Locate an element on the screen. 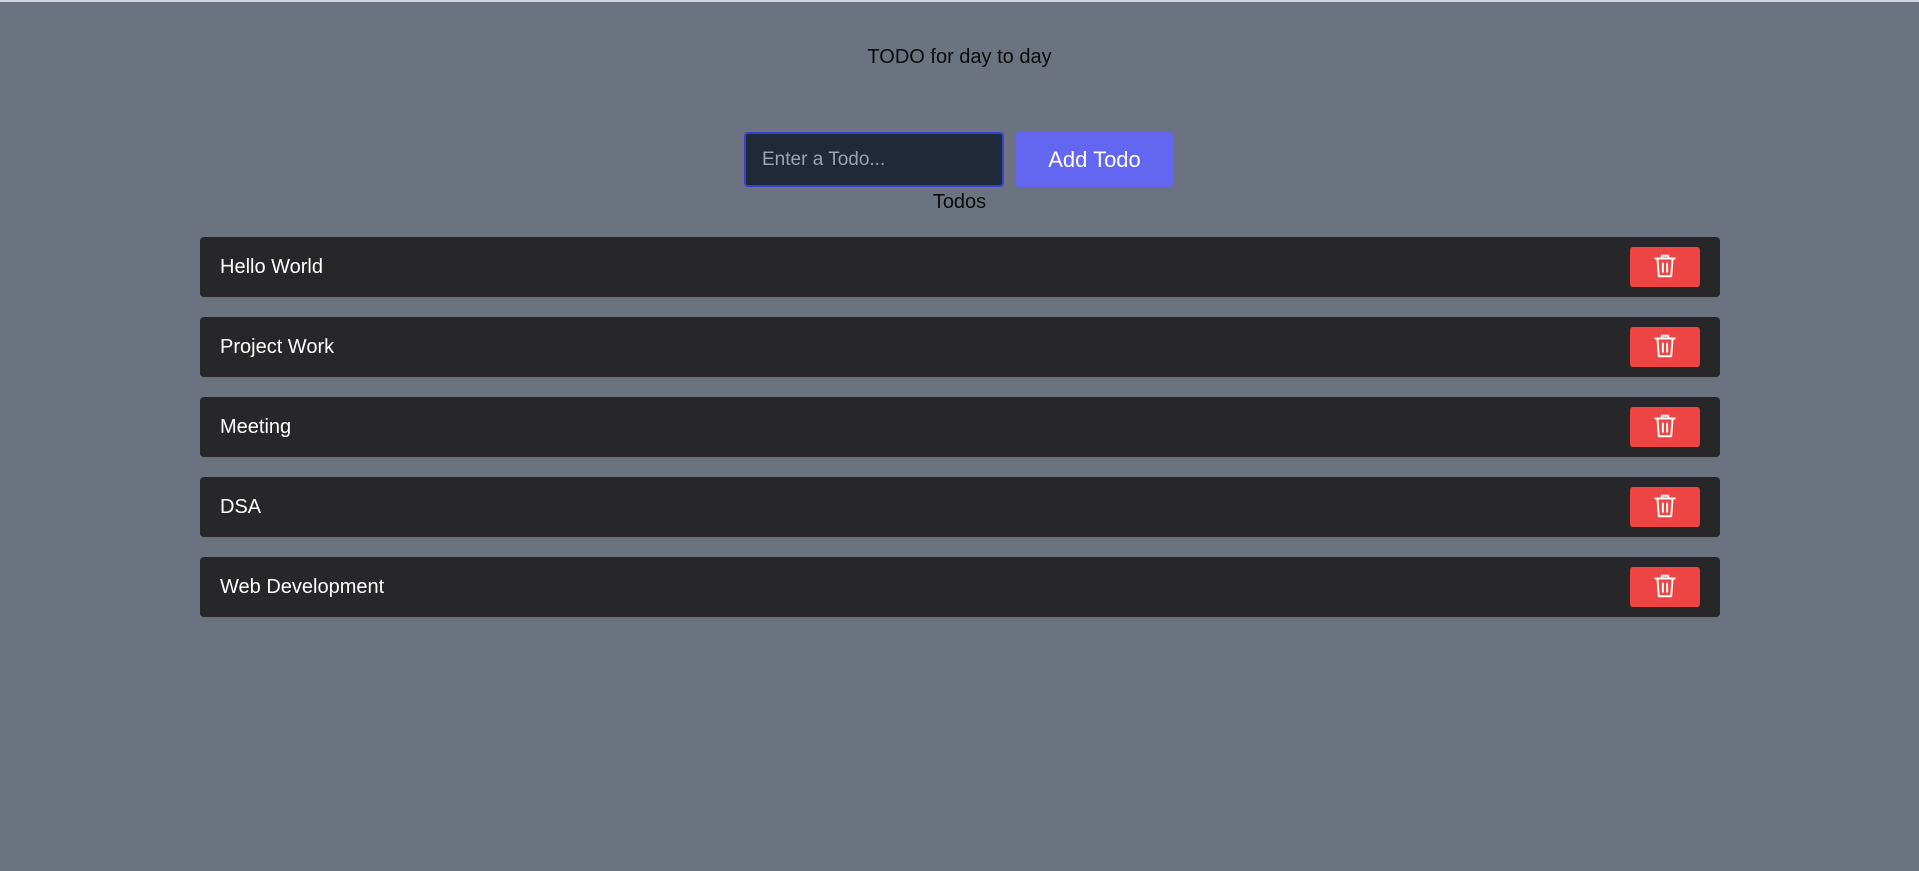 The image size is (1919, 871). add-todo-button: Add Todo is located at coordinates (1094, 159).